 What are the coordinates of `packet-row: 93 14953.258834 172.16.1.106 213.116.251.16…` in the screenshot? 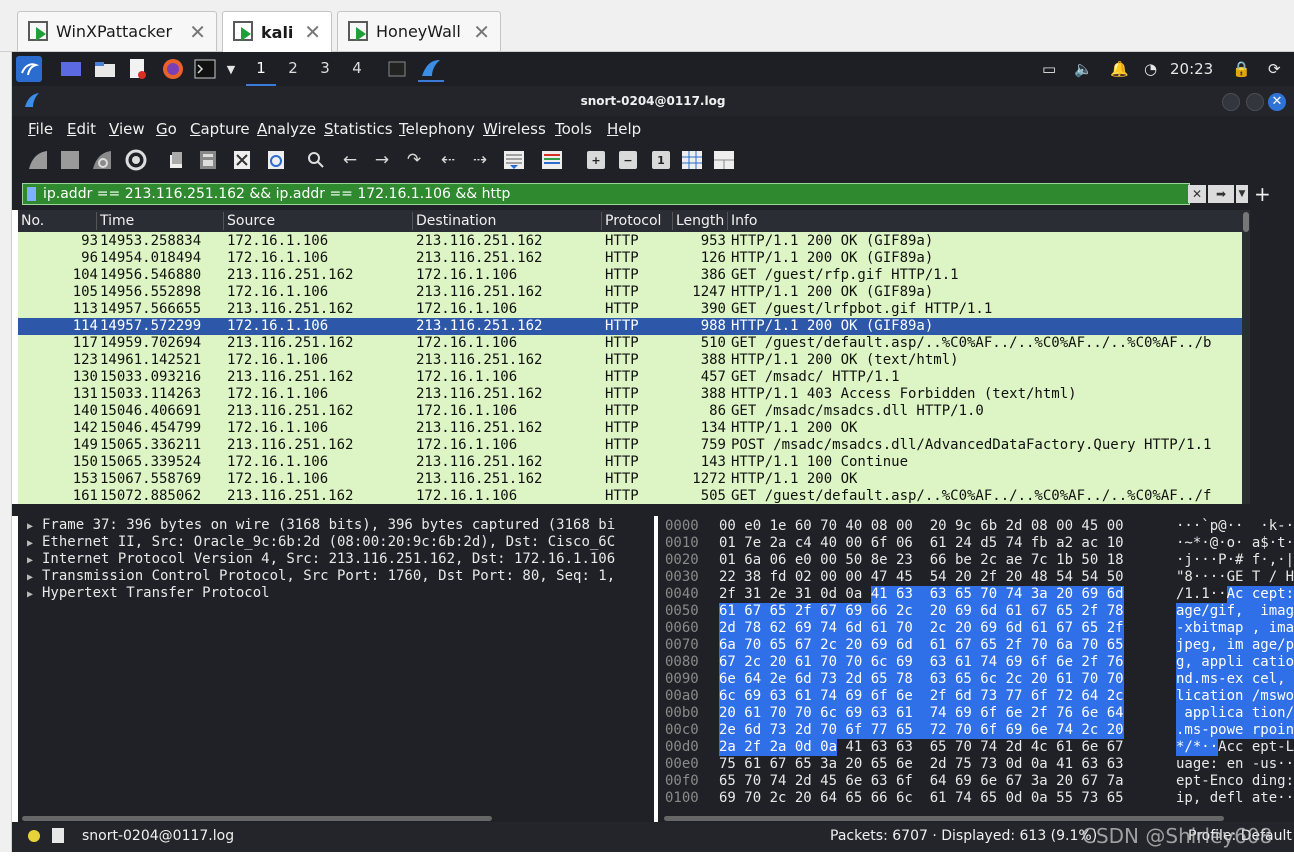 It's located at (630, 241).